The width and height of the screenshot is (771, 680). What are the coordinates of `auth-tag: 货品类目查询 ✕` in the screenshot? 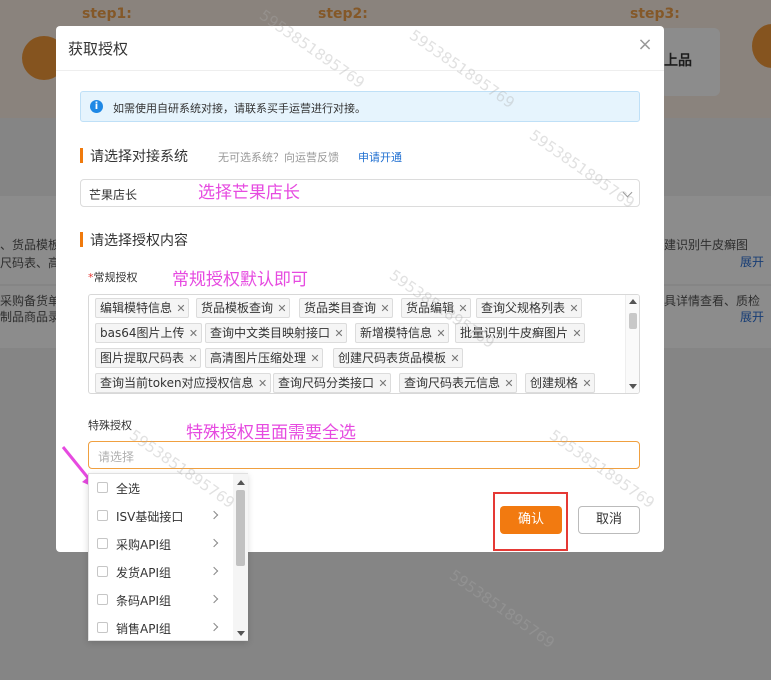 It's located at (346, 308).